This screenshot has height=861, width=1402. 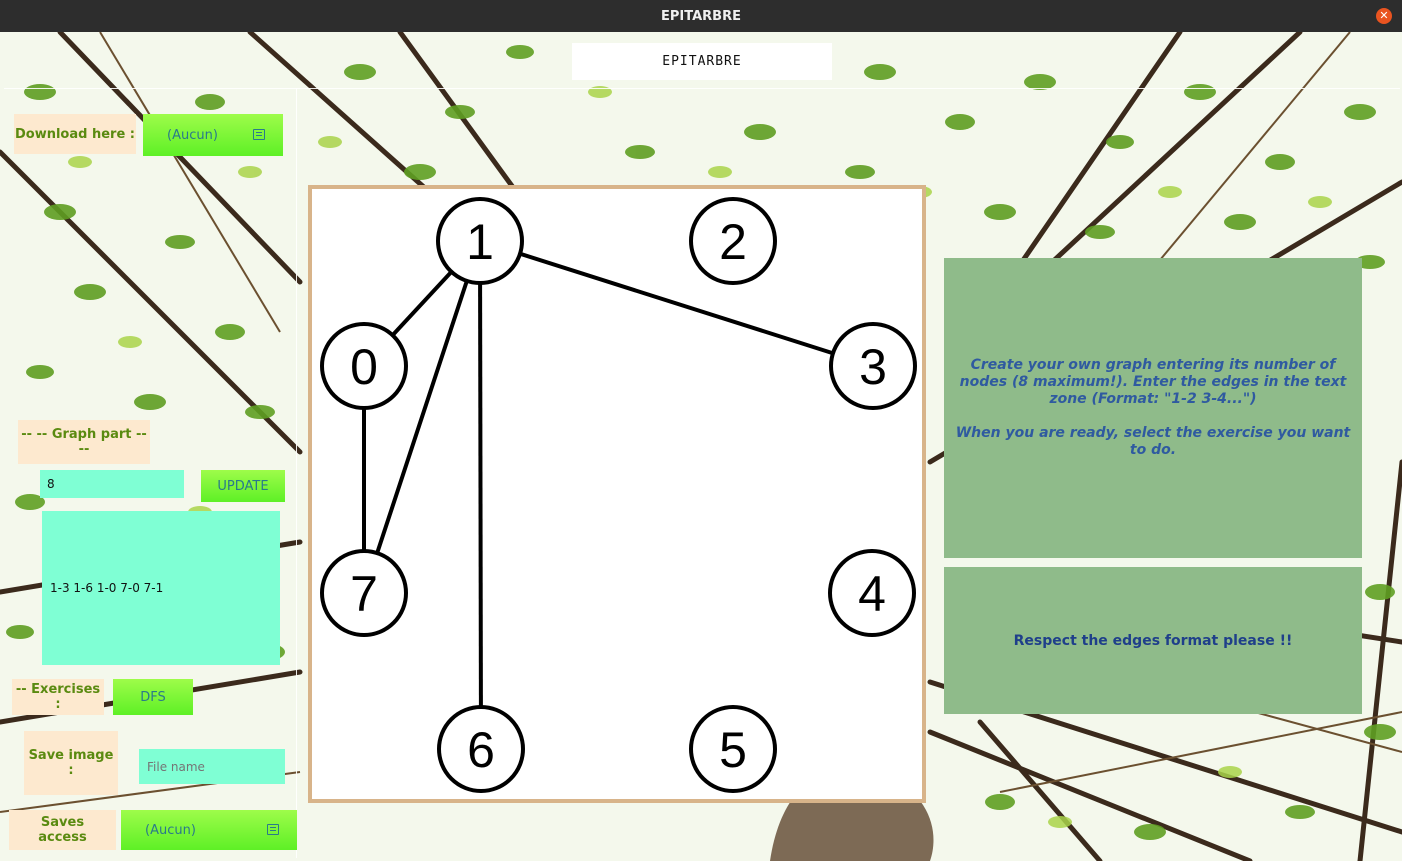 I want to click on graph-node-2: 2, so click(x=733, y=241).